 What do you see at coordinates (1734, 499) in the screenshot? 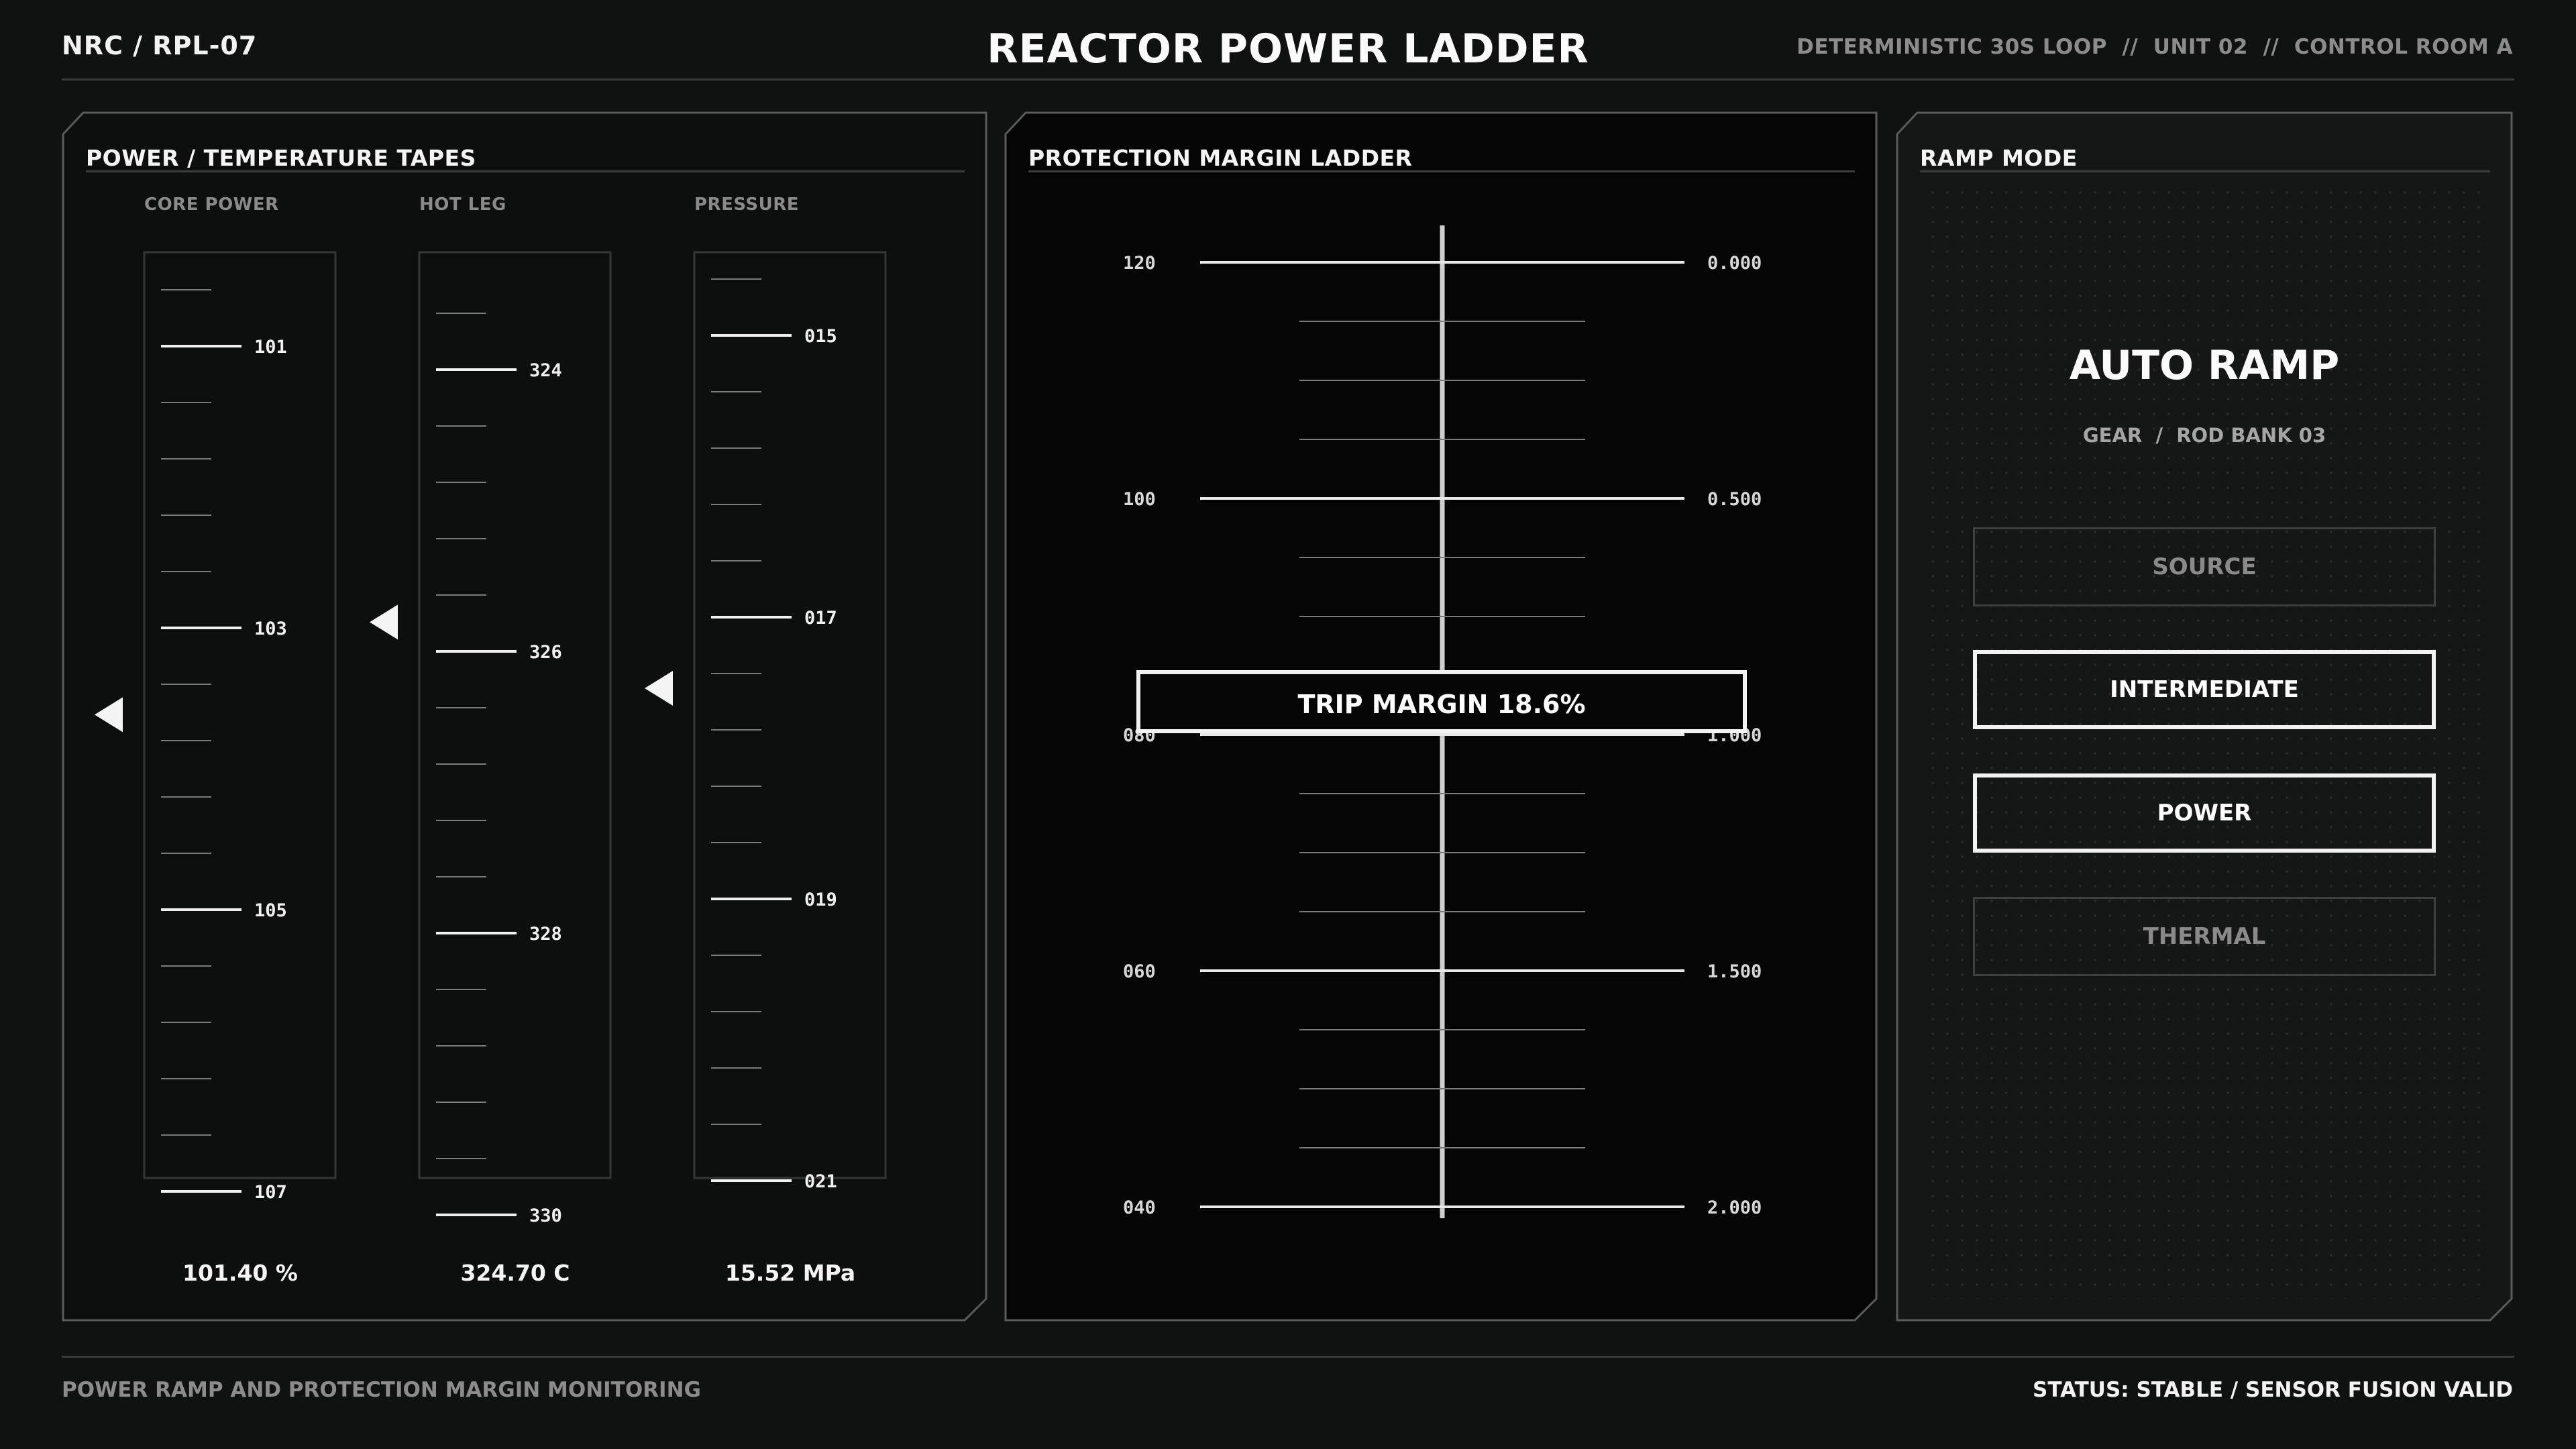
I see `ladder-right-label: 0.500` at bounding box center [1734, 499].